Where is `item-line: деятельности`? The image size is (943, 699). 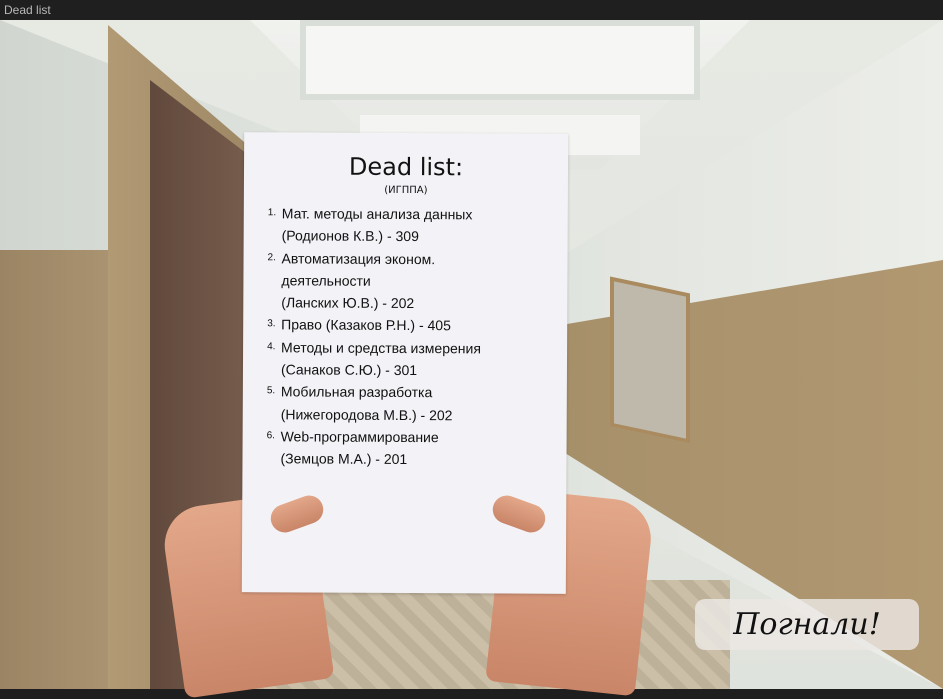
item-line: деятельности is located at coordinates (326, 280).